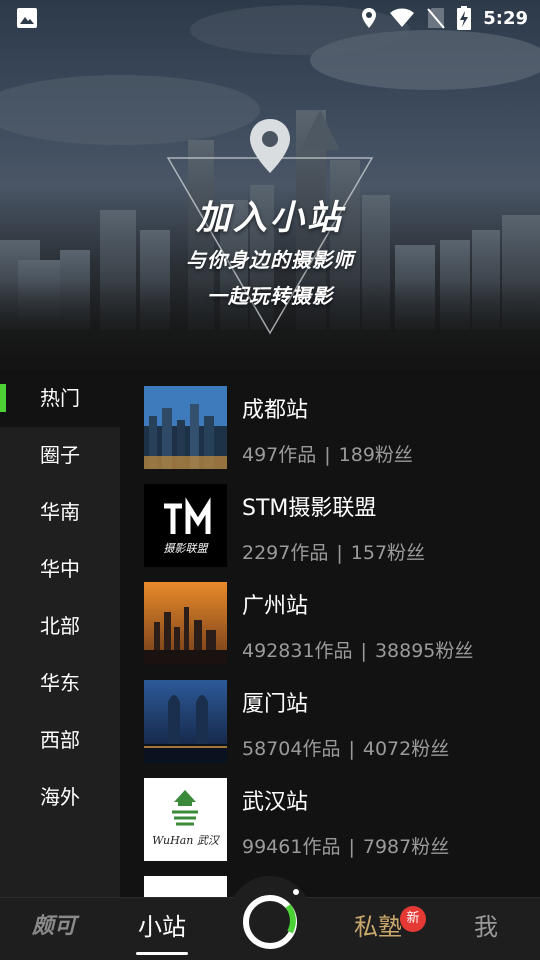 The width and height of the screenshot is (540, 960). Describe the element at coordinates (402, 17) in the screenshot. I see `wifi-icon` at that location.